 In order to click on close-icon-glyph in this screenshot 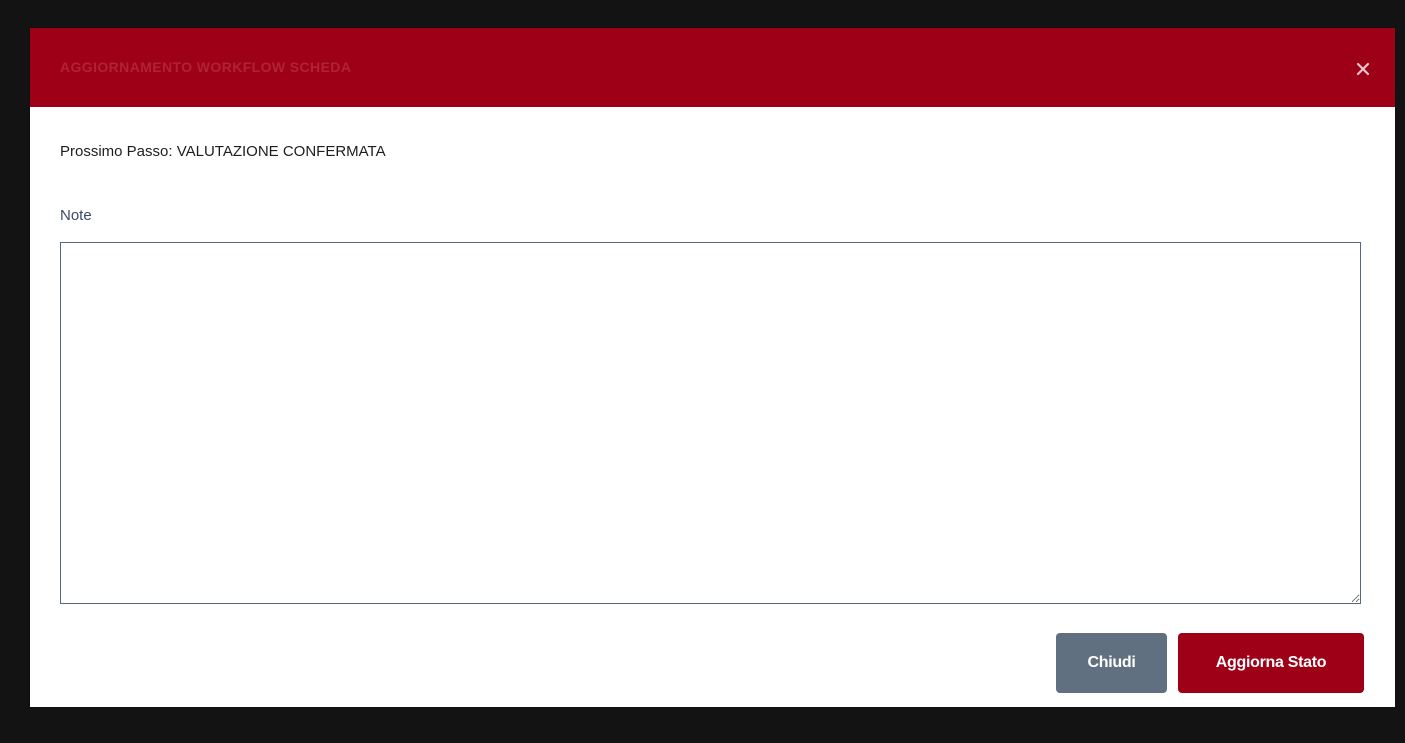, I will do `click(1363, 69)`.